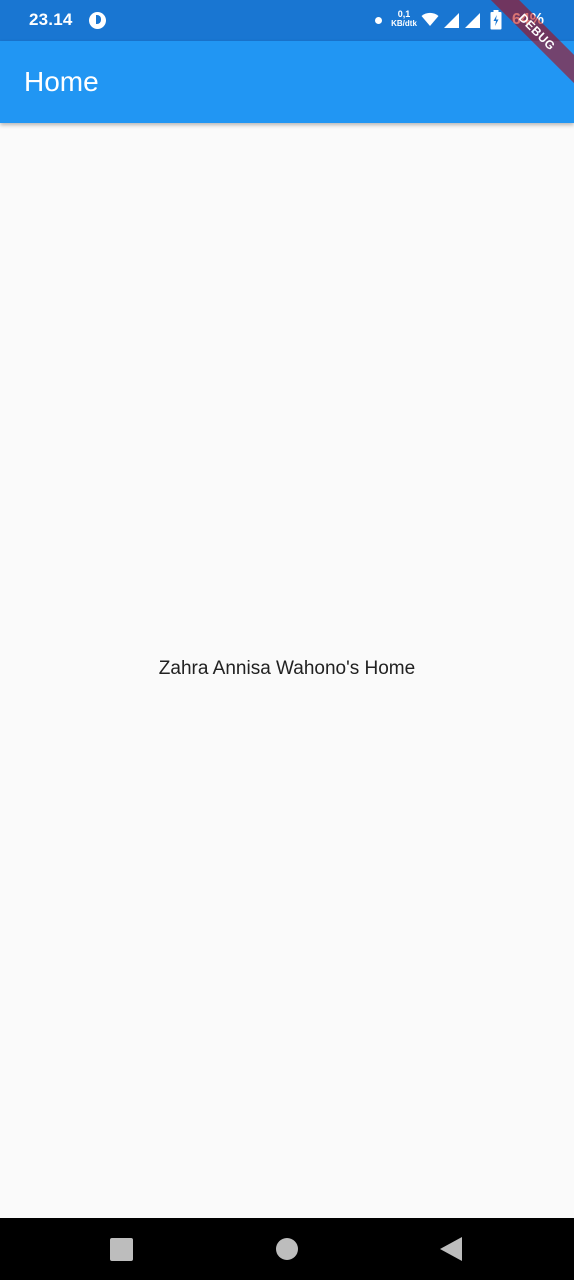 This screenshot has width=574, height=1280. What do you see at coordinates (287, 20) in the screenshot?
I see `status-bar: 23.14 0,1 KB/dtk` at bounding box center [287, 20].